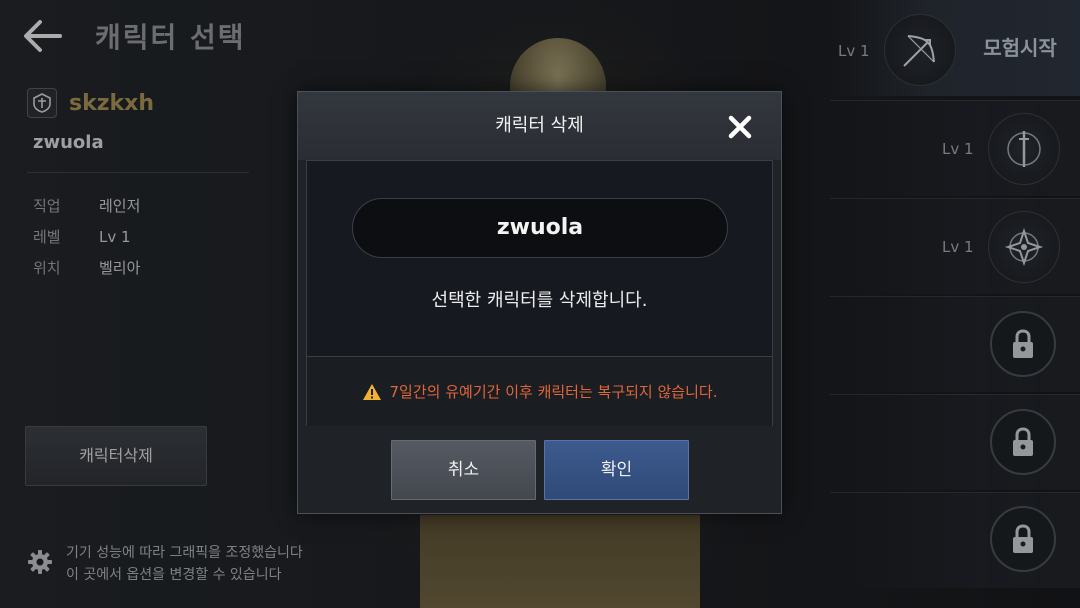 Image resolution: width=1080 pixels, height=608 pixels. Describe the element at coordinates (540, 228) in the screenshot. I see `character-name-display: zwuola` at that location.